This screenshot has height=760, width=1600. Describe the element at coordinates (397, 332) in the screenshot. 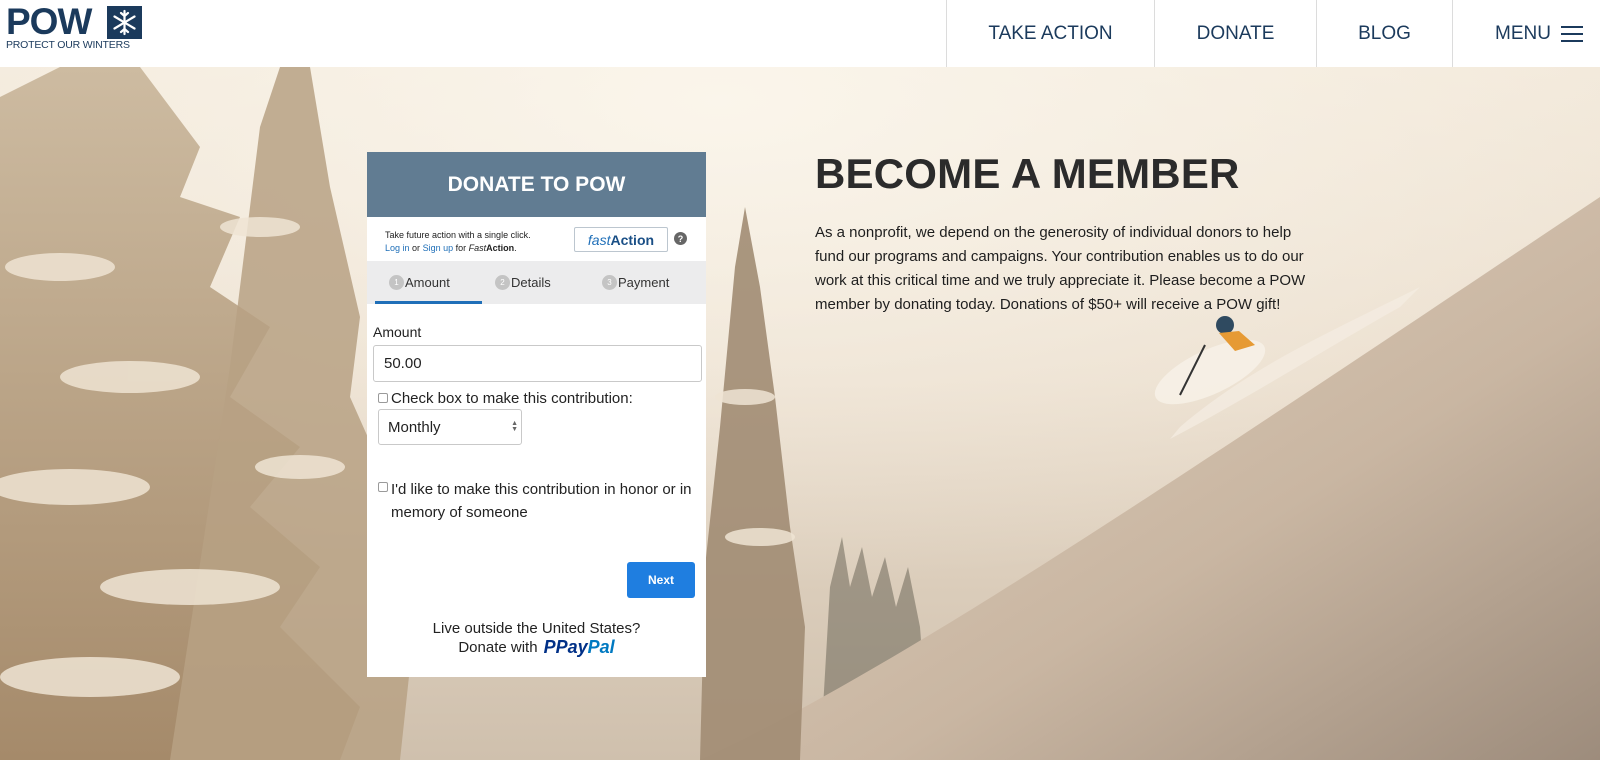

I see `amount-label: Amount` at that location.